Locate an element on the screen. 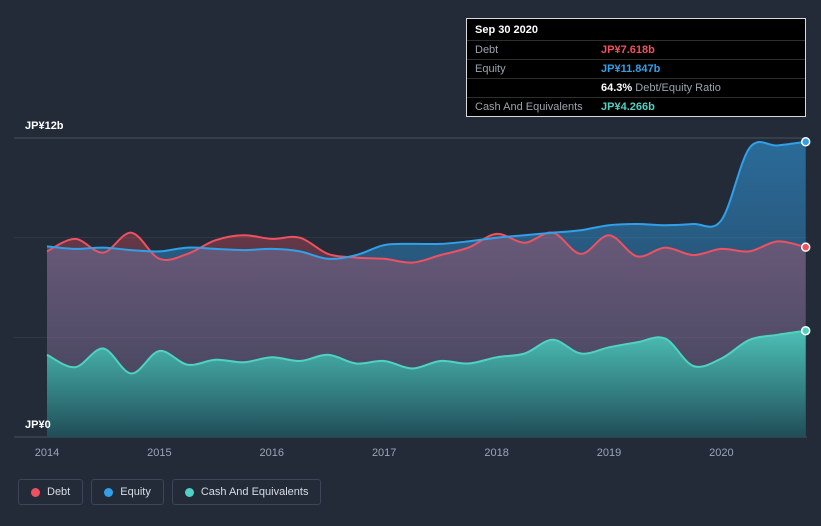 Image resolution: width=821 pixels, height=526 pixels. ratio-label: Debt/Equity Ratio is located at coordinates (678, 88).